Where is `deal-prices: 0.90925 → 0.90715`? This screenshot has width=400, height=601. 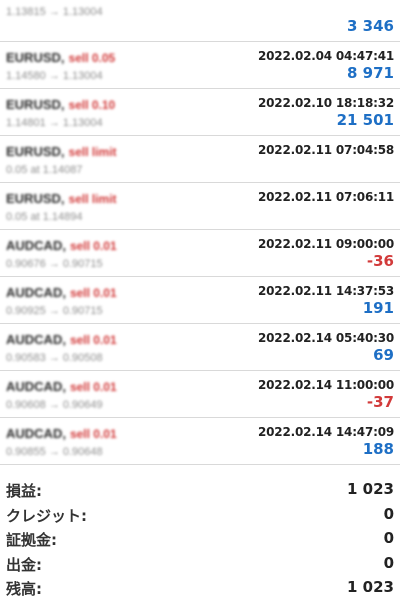 deal-prices: 0.90925 → 0.90715 is located at coordinates (54, 311).